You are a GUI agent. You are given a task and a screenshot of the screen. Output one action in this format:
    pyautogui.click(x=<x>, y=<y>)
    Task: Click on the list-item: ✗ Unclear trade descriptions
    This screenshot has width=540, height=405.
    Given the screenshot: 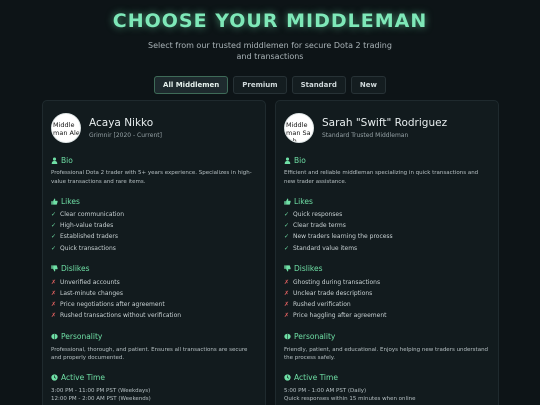 What is the action you would take?
    pyautogui.click(x=387, y=293)
    